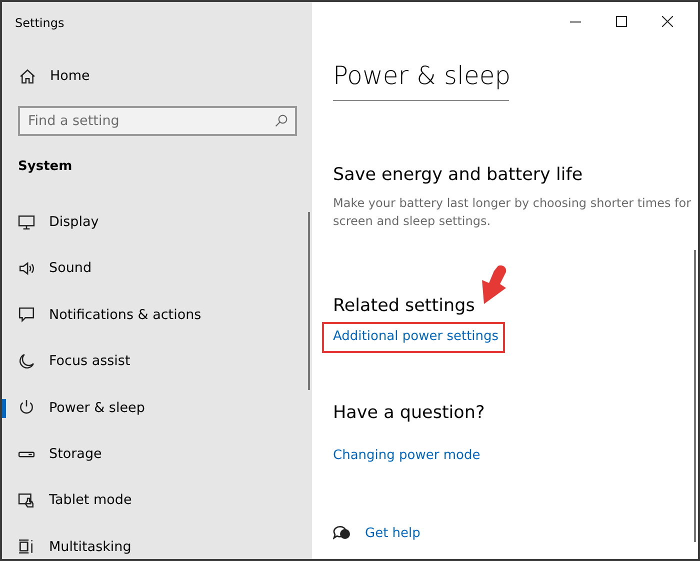 The width and height of the screenshot is (700, 561). I want to click on section-heading: System, so click(45, 167).